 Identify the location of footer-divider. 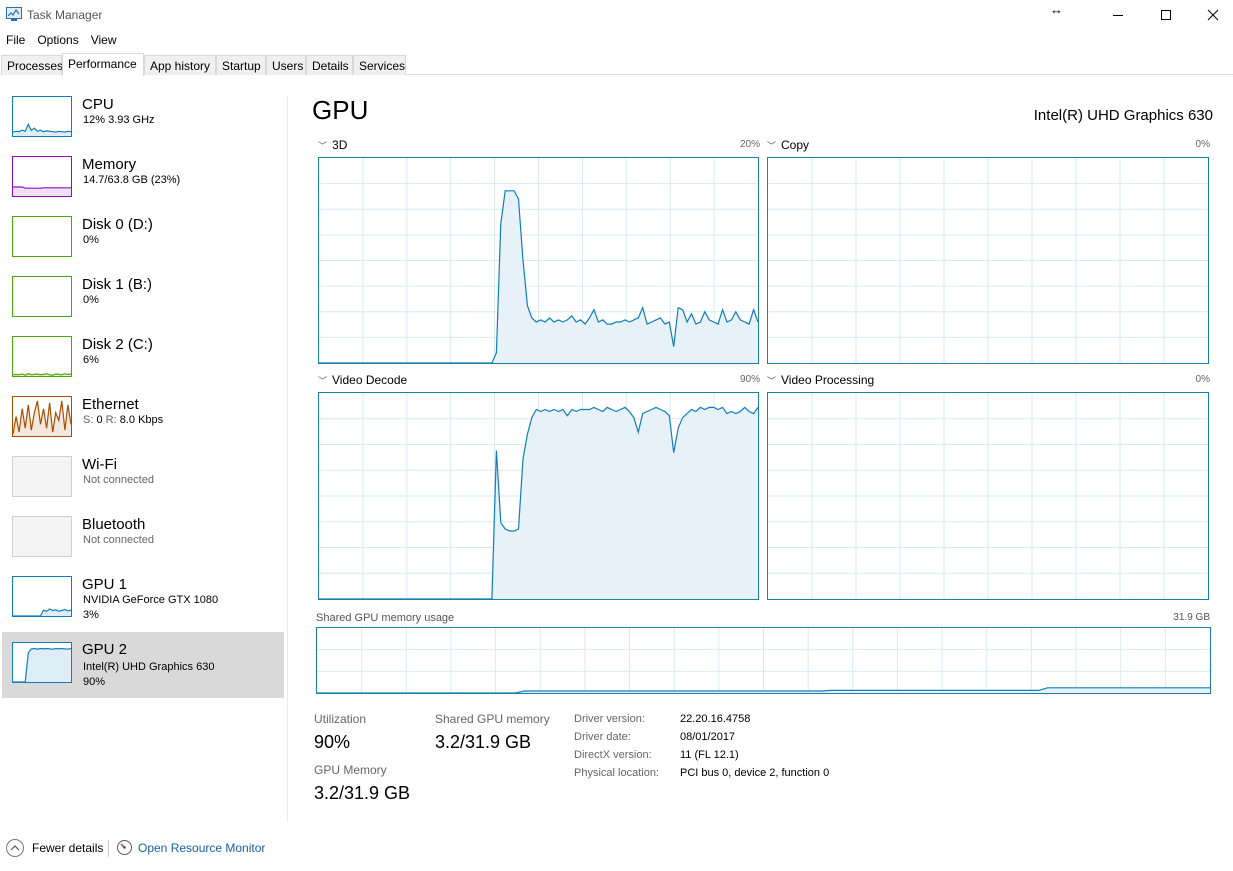
(108, 848).